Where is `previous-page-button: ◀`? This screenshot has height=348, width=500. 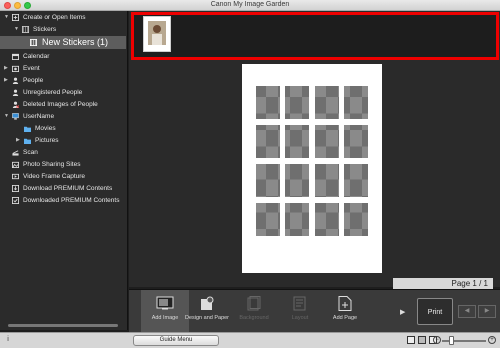 previous-page-button: ◀ is located at coordinates (467, 311).